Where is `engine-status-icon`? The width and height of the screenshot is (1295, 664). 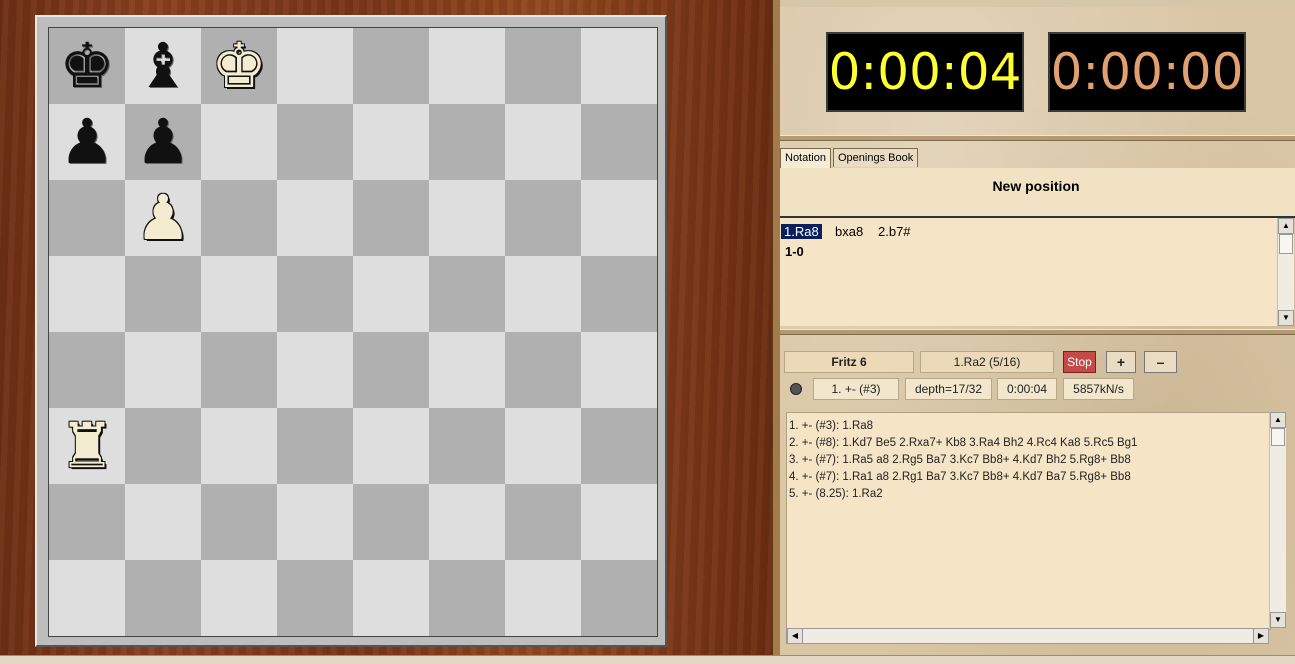
engine-status-icon is located at coordinates (796, 389).